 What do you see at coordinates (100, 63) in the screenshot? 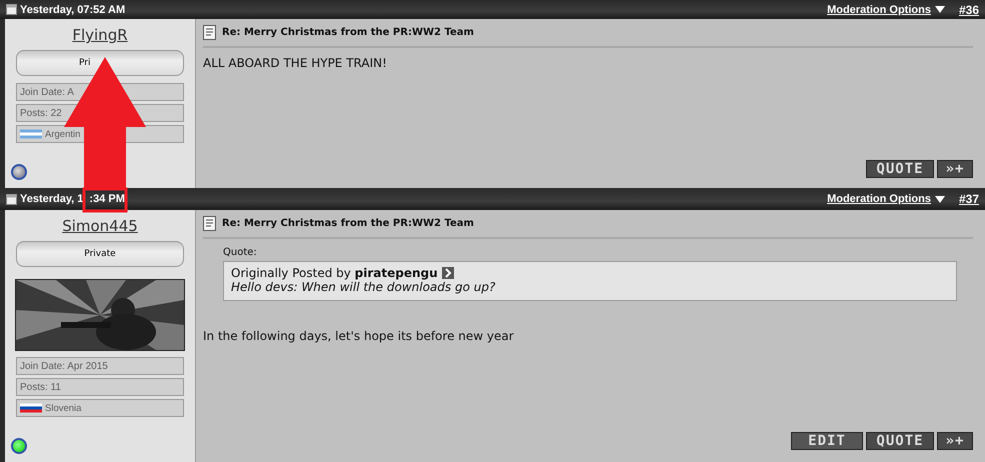
I see `user-rank: Pri` at bounding box center [100, 63].